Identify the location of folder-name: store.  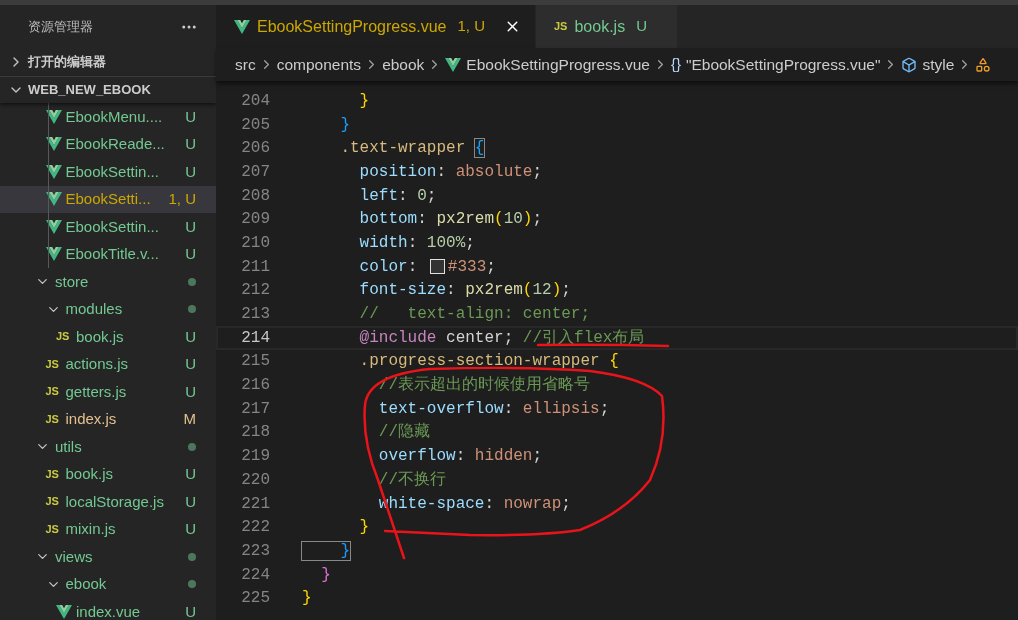
(72, 281).